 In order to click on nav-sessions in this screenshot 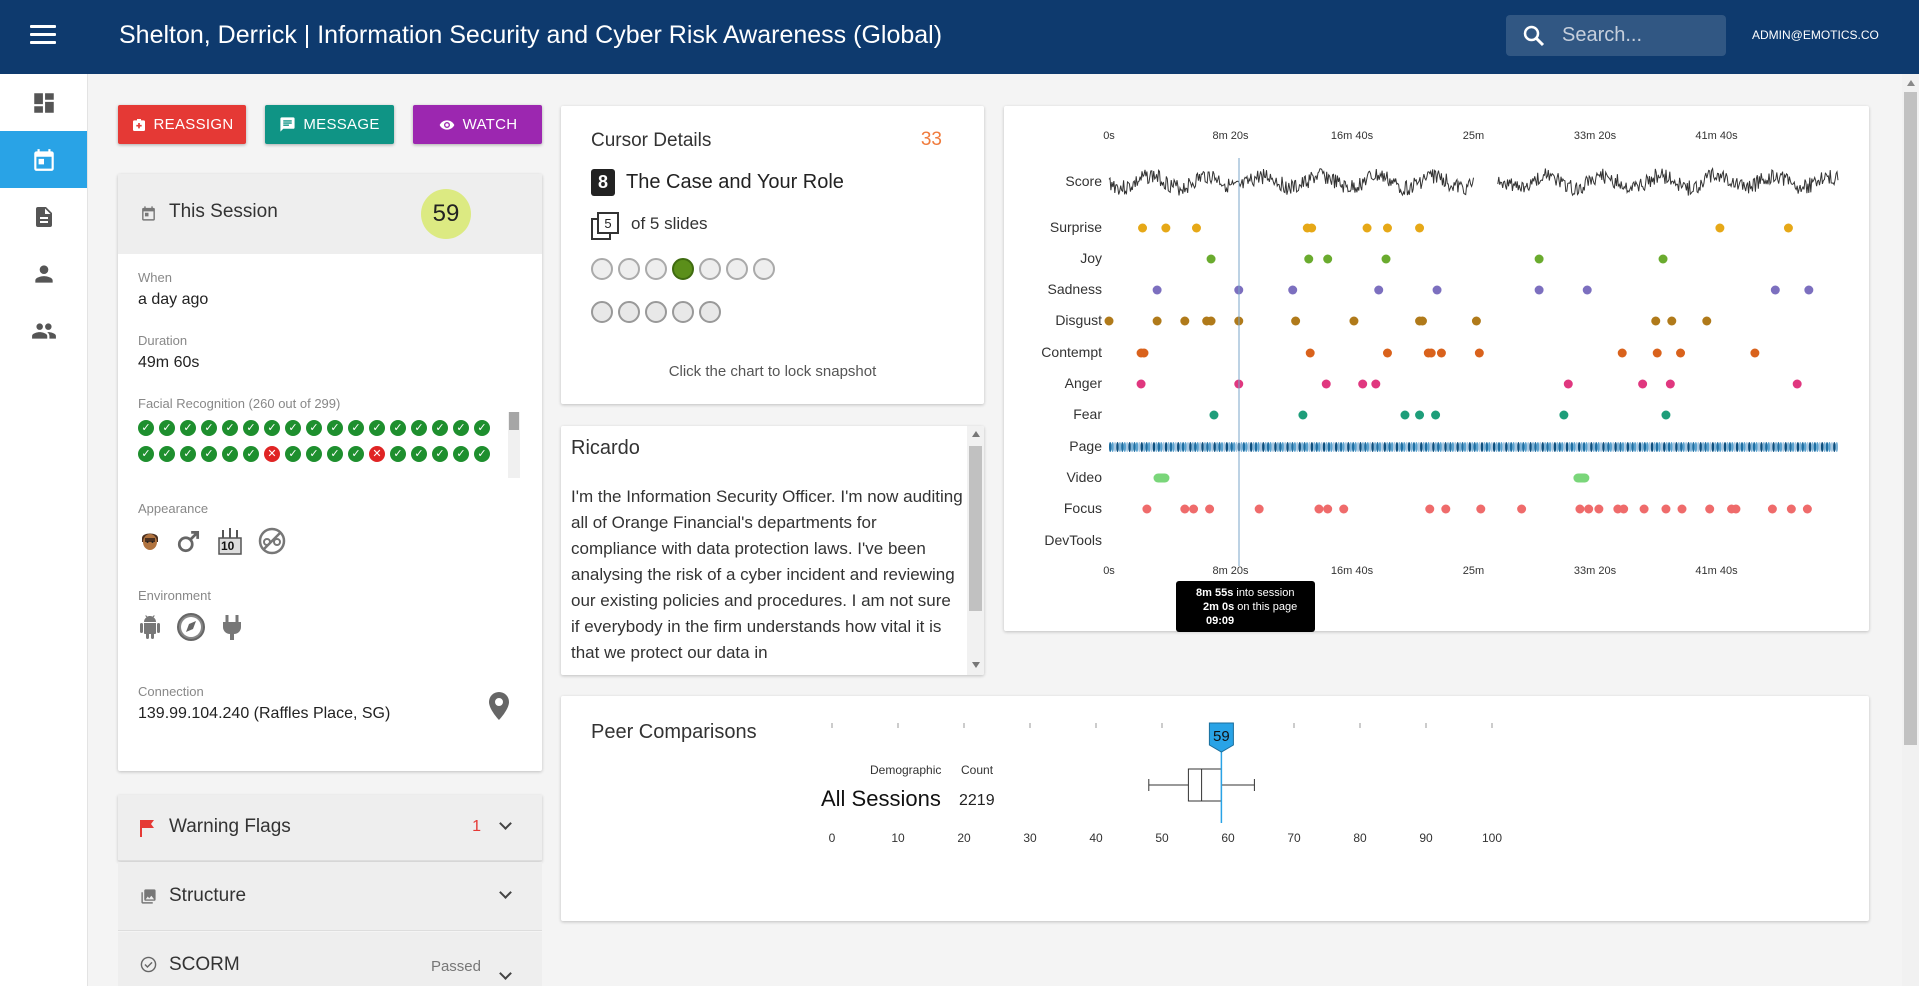, I will do `click(43, 159)`.